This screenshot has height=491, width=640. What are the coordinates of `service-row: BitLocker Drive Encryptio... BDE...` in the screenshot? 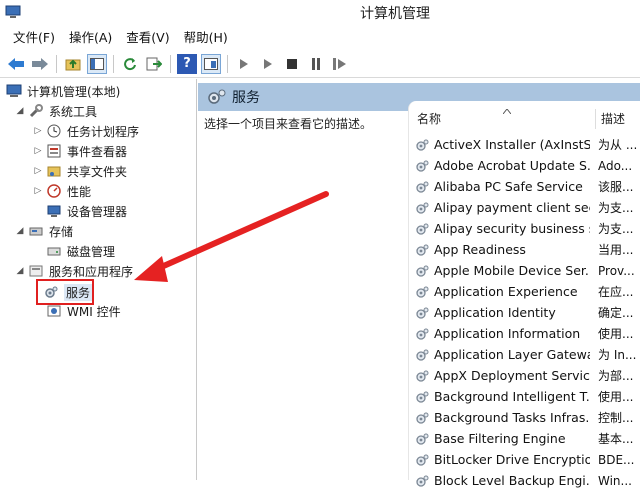 It's located at (527, 459).